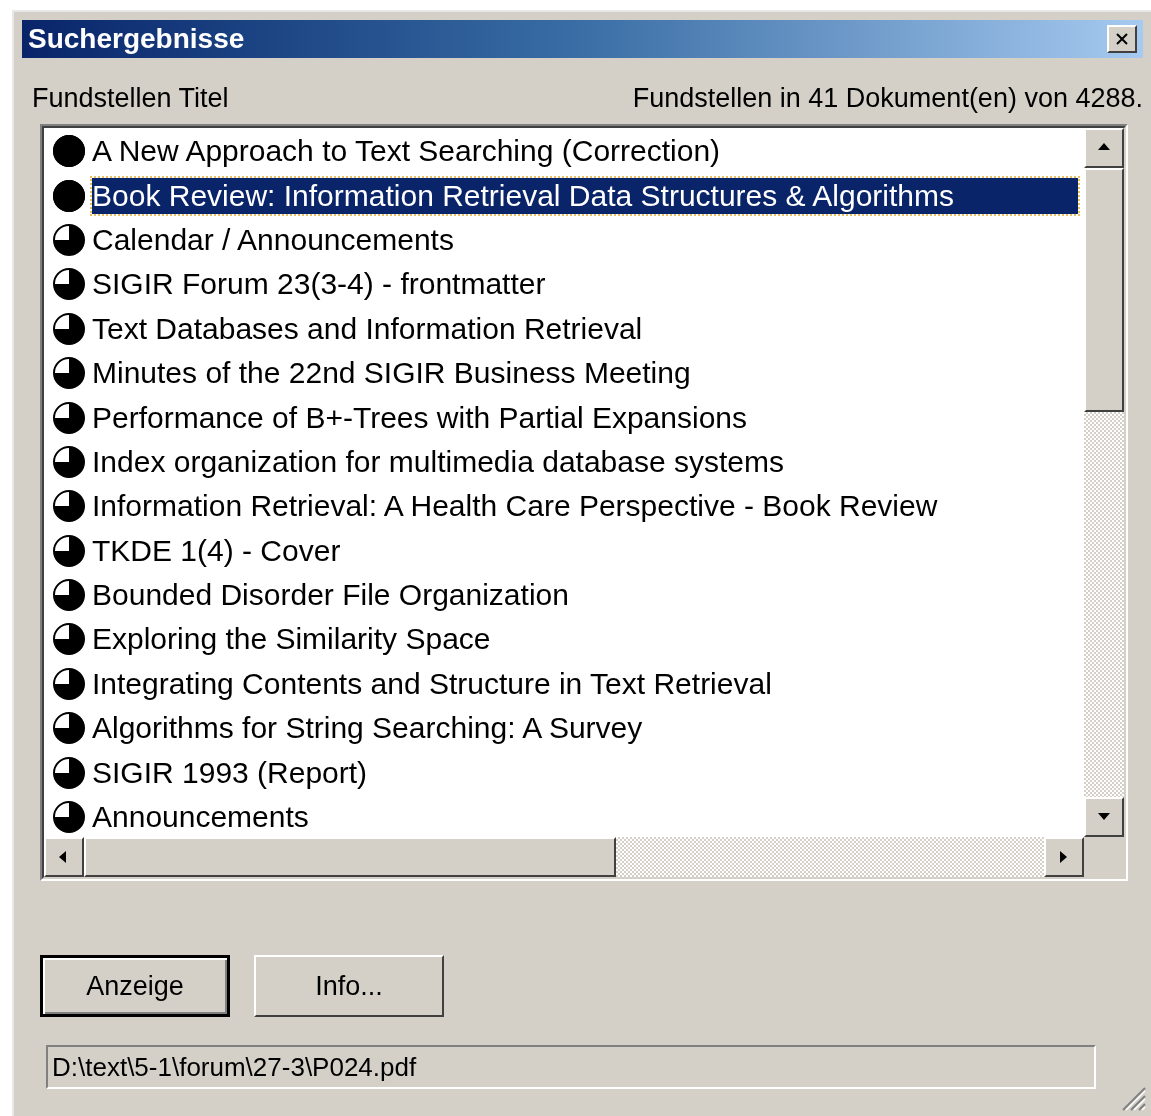 This screenshot has width=1151, height=1116. I want to click on window-title: Suchergebnisse, so click(136, 39).